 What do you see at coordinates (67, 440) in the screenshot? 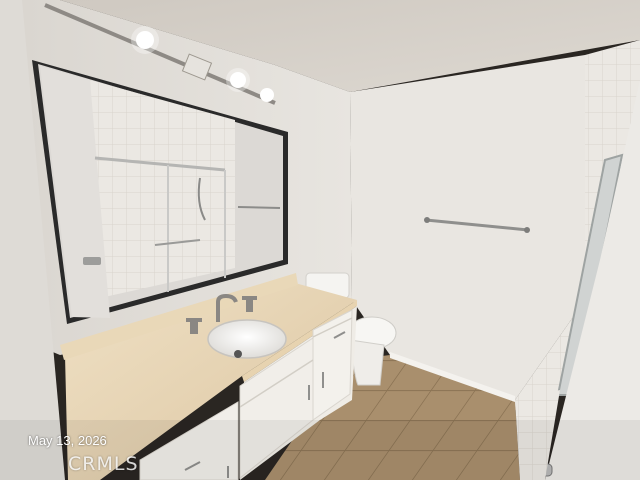
I see `date-stamp: May 13, 2026` at bounding box center [67, 440].